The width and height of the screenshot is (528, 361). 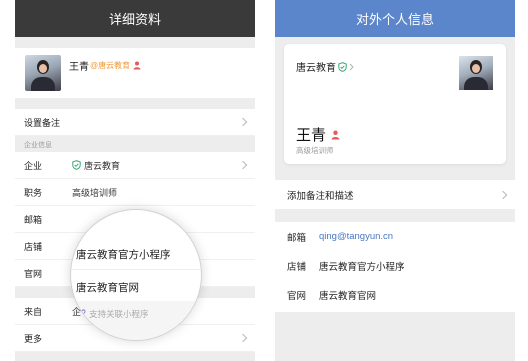 I want to click on card-company-name: 唐云教育, so click(x=316, y=68).